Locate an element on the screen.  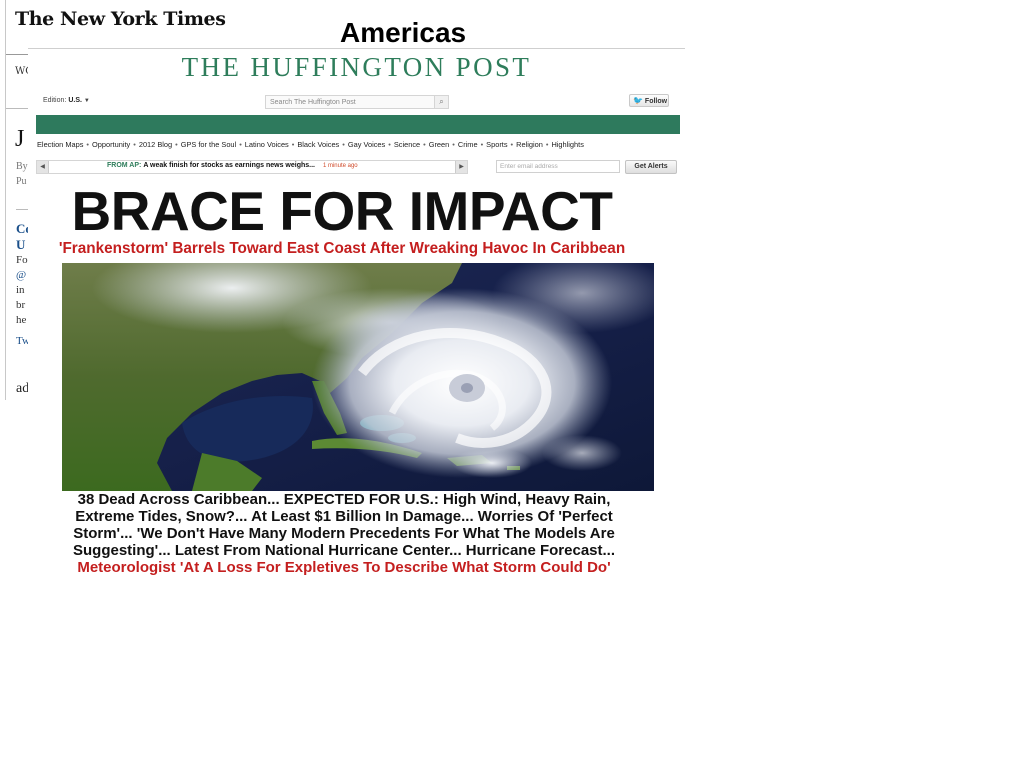
section-title: Americas is located at coordinates (403, 32).